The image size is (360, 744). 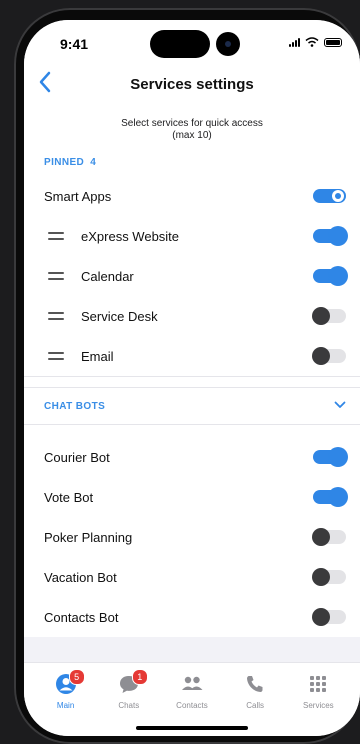 What do you see at coordinates (192, 617) in the screenshot?
I see `service-row-contacts-bot: Contacts Bot` at bounding box center [192, 617].